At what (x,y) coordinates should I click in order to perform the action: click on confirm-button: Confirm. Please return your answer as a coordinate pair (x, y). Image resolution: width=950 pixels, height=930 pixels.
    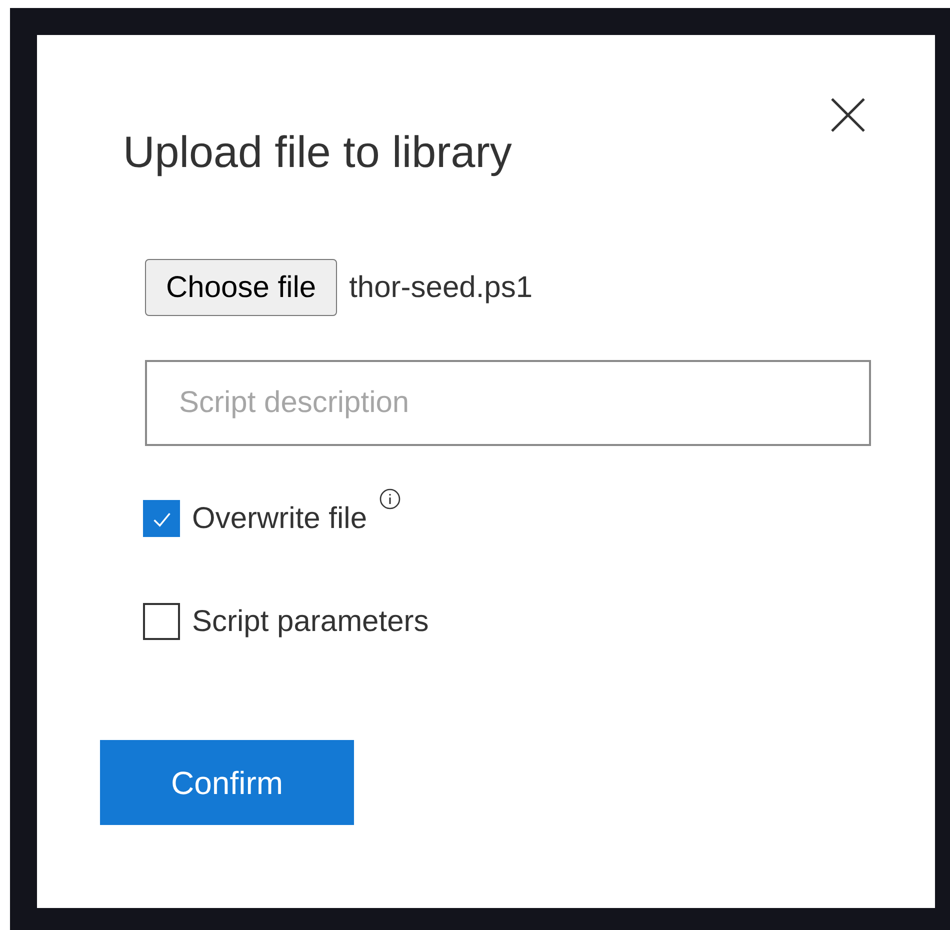
    Looking at the image, I should click on (227, 782).